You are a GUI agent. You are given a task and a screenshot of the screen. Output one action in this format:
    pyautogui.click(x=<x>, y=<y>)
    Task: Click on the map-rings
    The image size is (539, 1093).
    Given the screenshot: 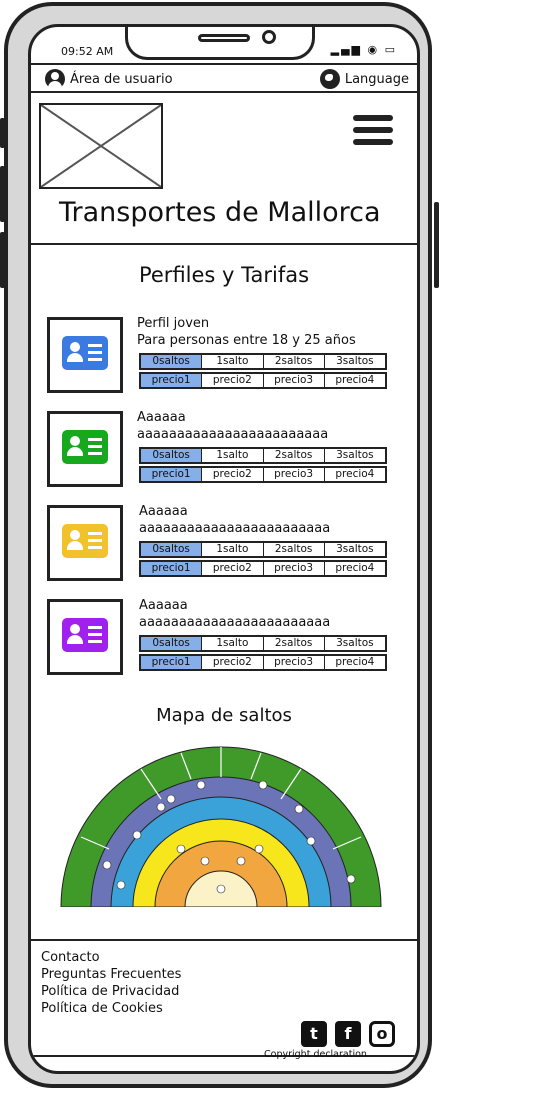 What is the action you would take?
    pyautogui.click(x=221, y=826)
    